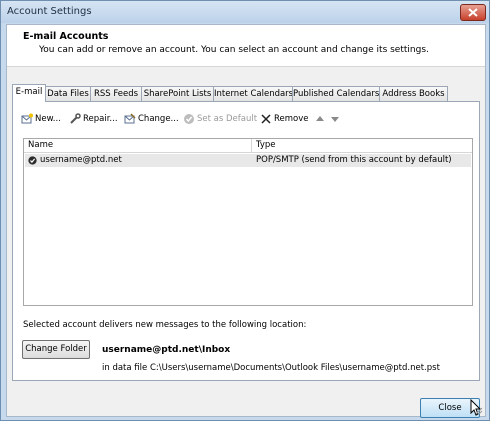 This screenshot has width=490, height=421. Describe the element at coordinates (56, 349) in the screenshot. I see `change-folder-button: Change Folder` at that location.